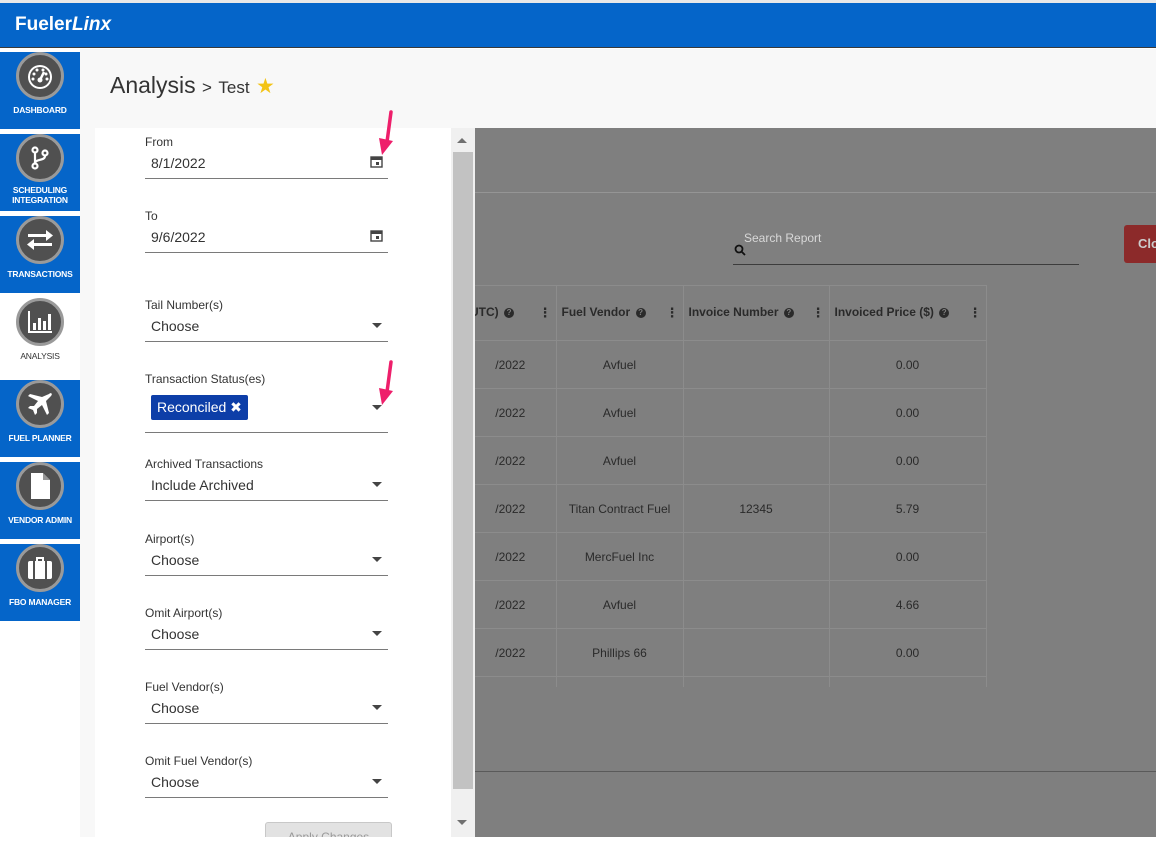 This screenshot has height=850, width=1156. Describe the element at coordinates (234, 87) in the screenshot. I see `report-name: Test` at that location.